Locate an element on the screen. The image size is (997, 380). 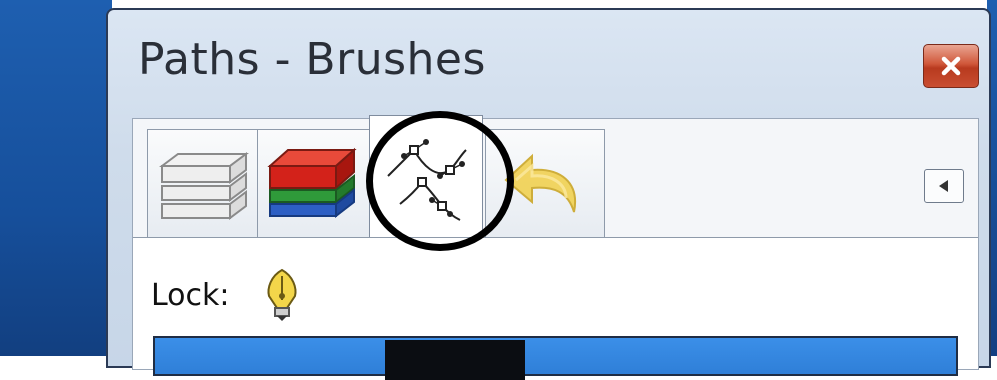
window-title: Paths - Brushes is located at coordinates (312, 59).